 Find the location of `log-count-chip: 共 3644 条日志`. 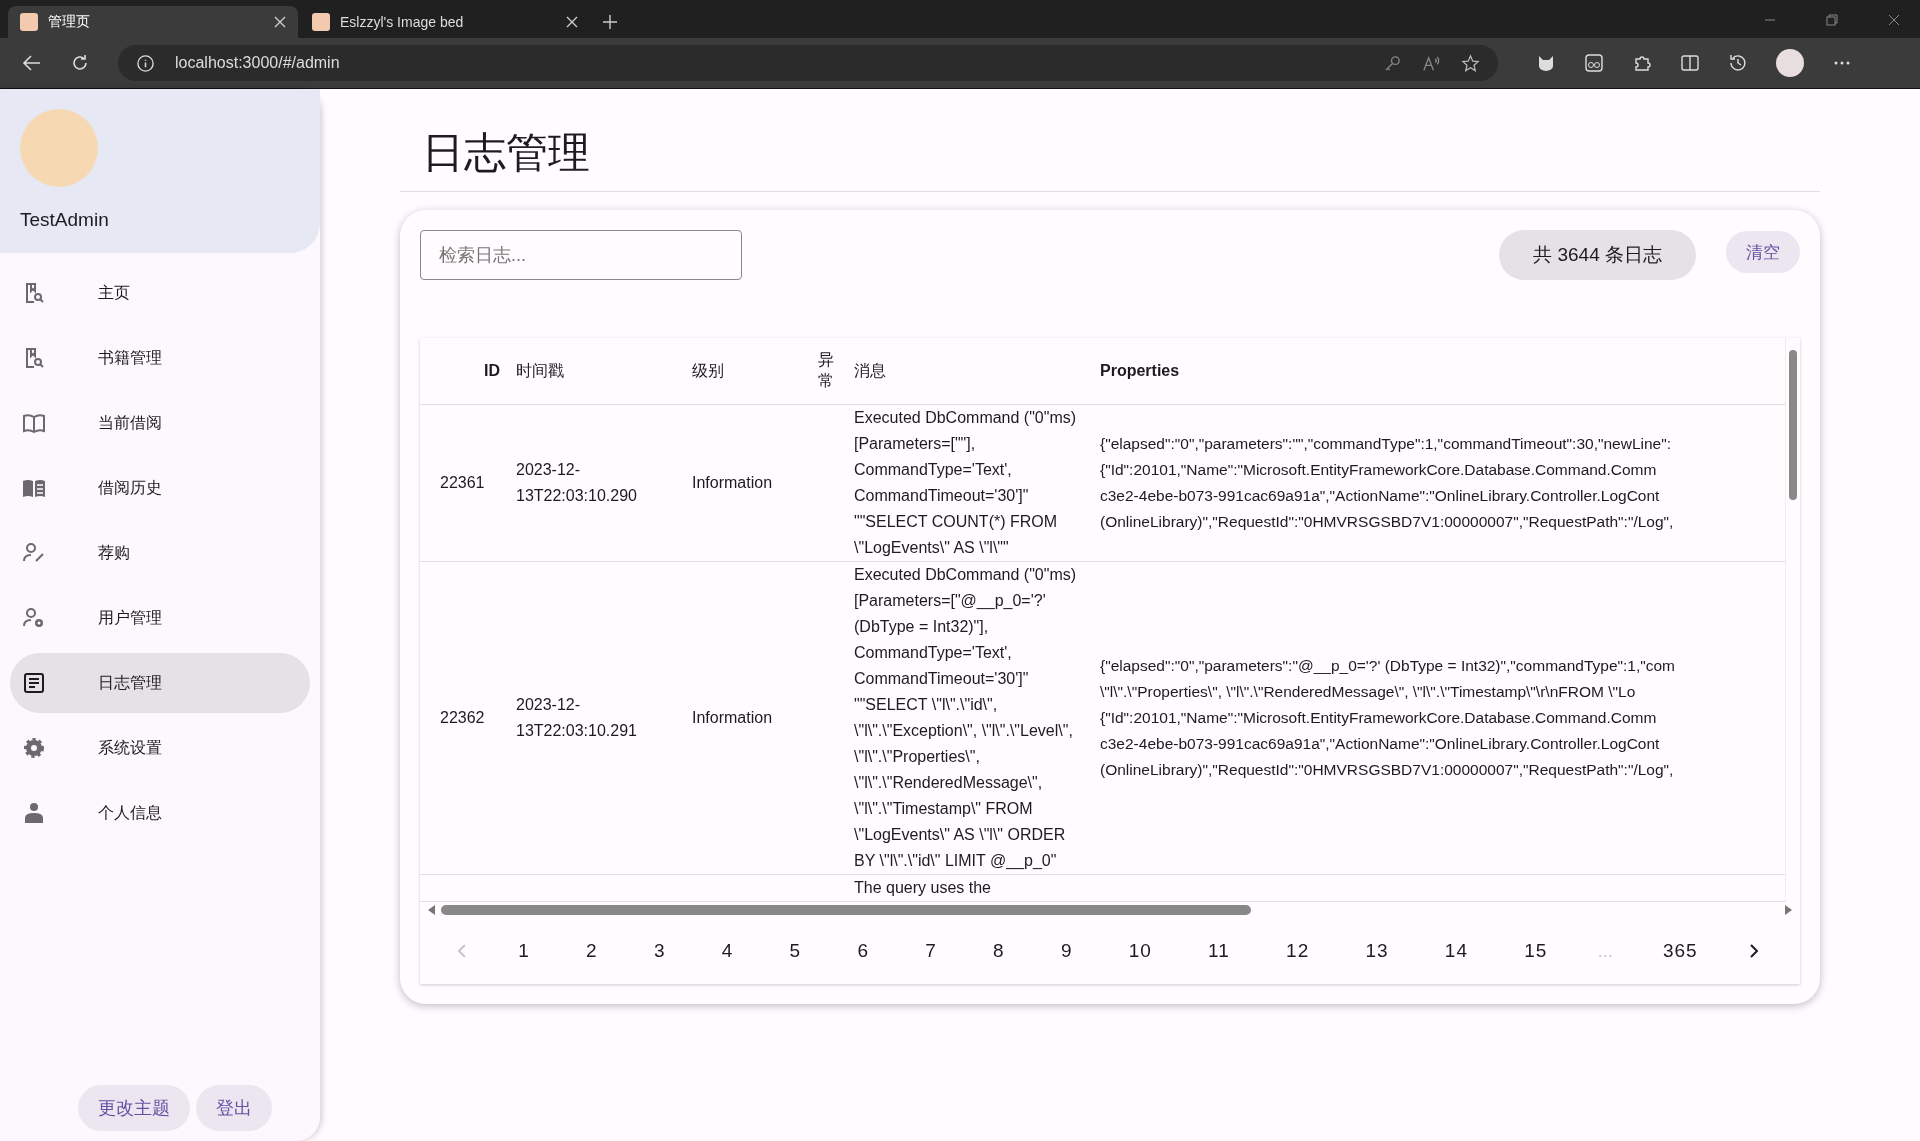

log-count-chip: 共 3644 条日志 is located at coordinates (1597, 255).